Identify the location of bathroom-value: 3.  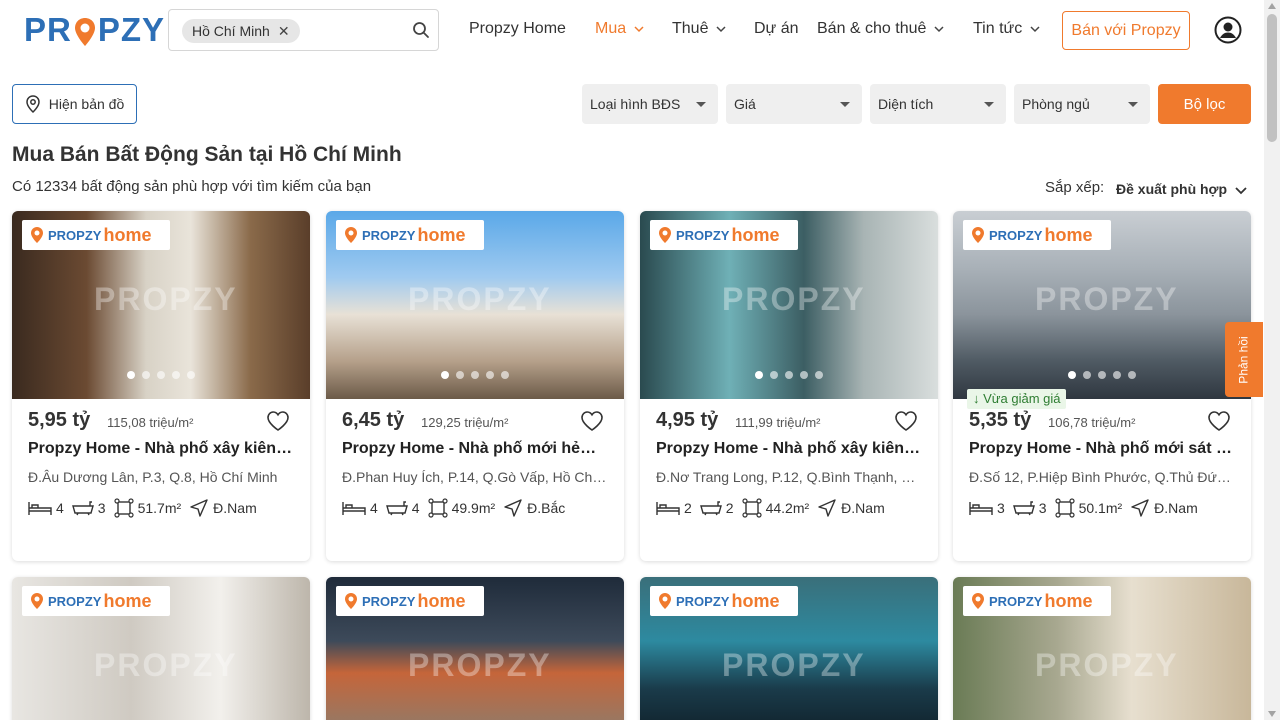
(101, 508).